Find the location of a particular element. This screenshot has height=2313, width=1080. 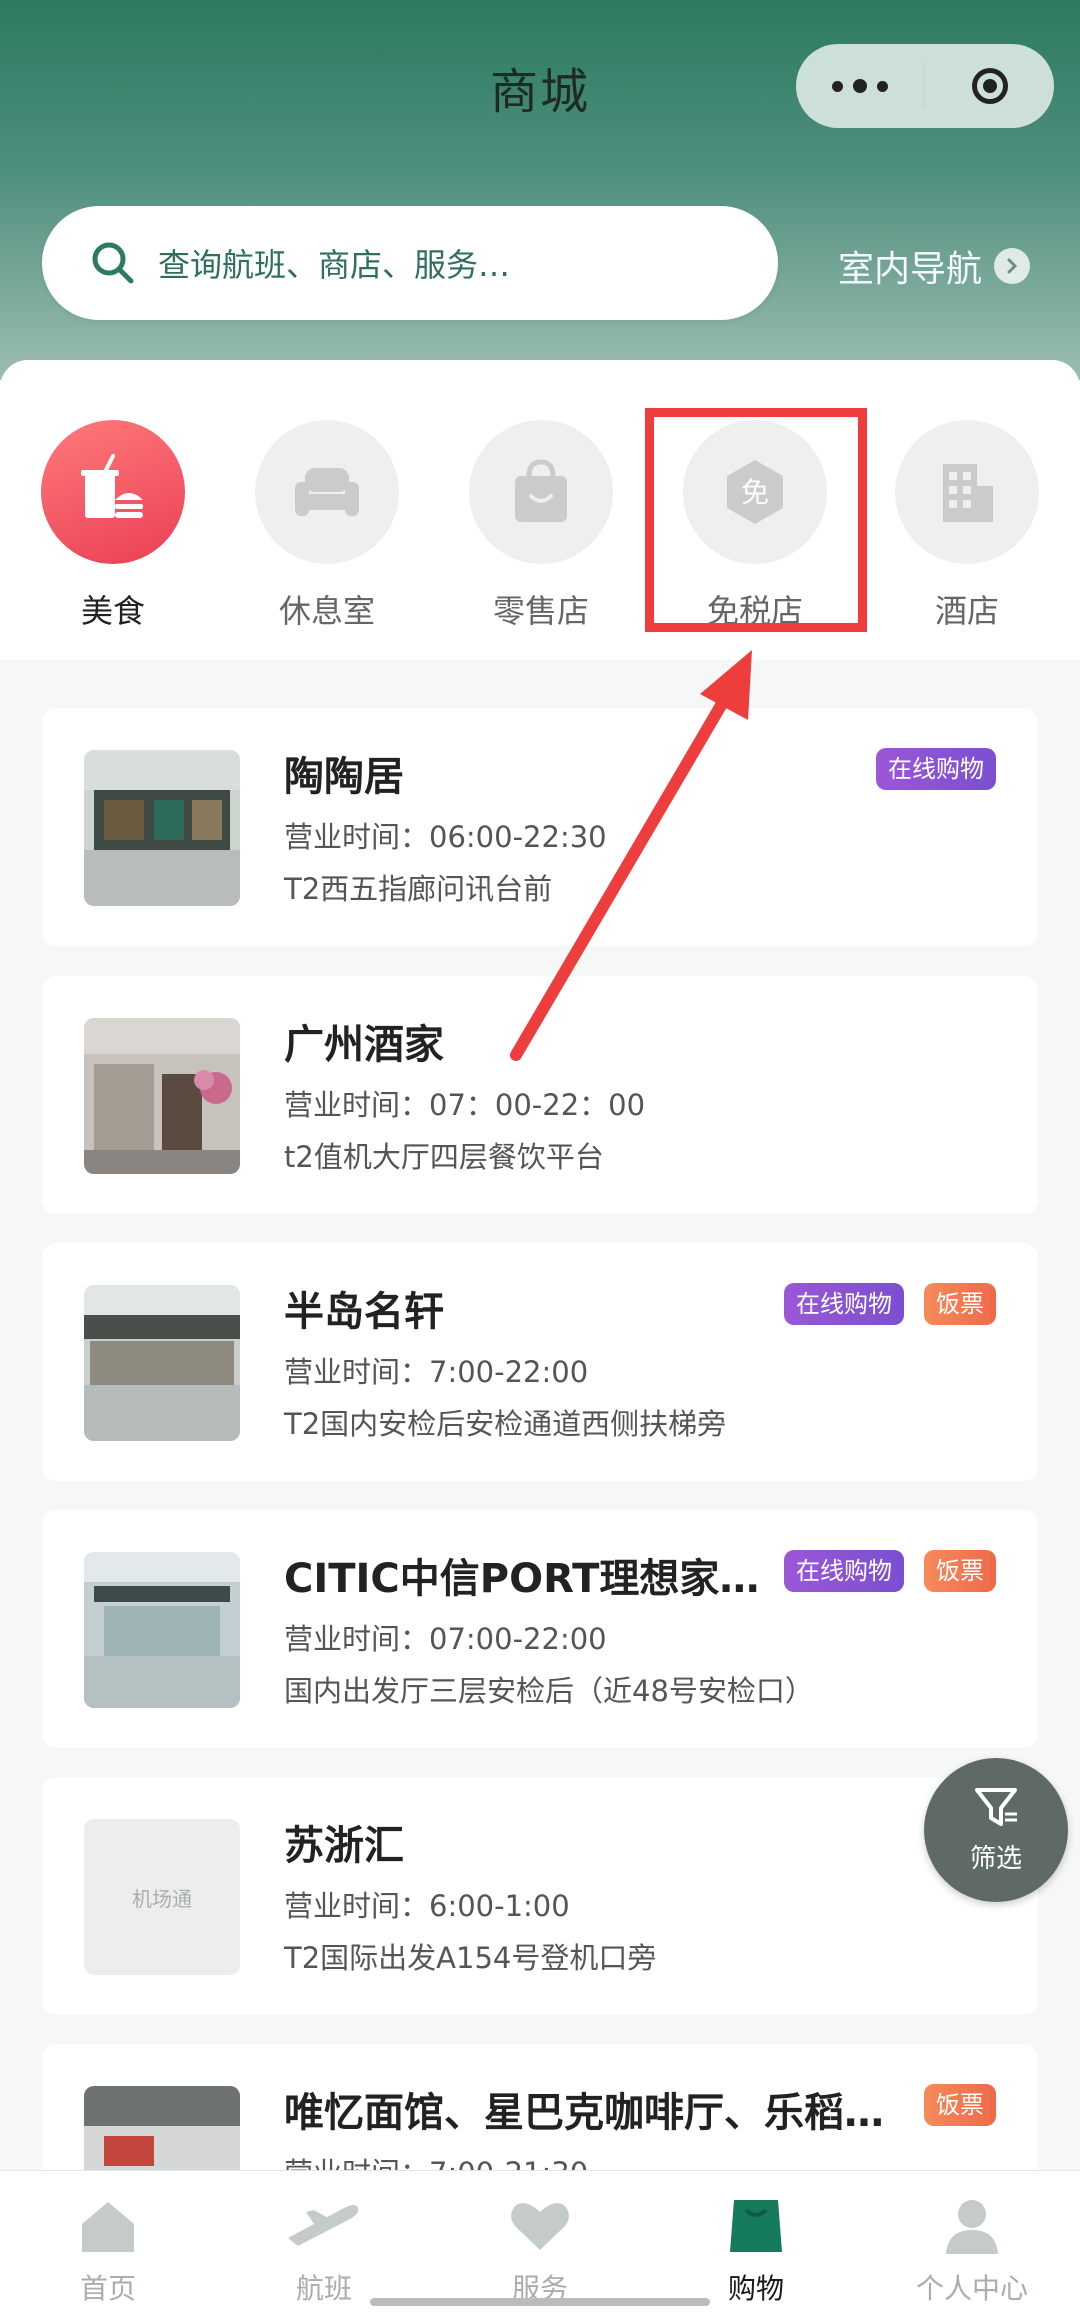

store-hours: 营业时间：07:00-22:00 is located at coordinates (445, 1639).